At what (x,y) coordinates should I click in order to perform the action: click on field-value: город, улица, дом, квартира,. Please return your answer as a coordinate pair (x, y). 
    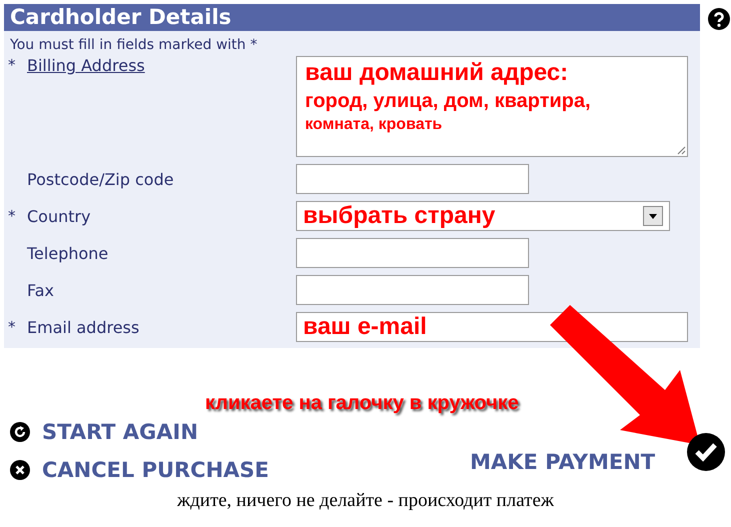
    Looking at the image, I should click on (448, 101).